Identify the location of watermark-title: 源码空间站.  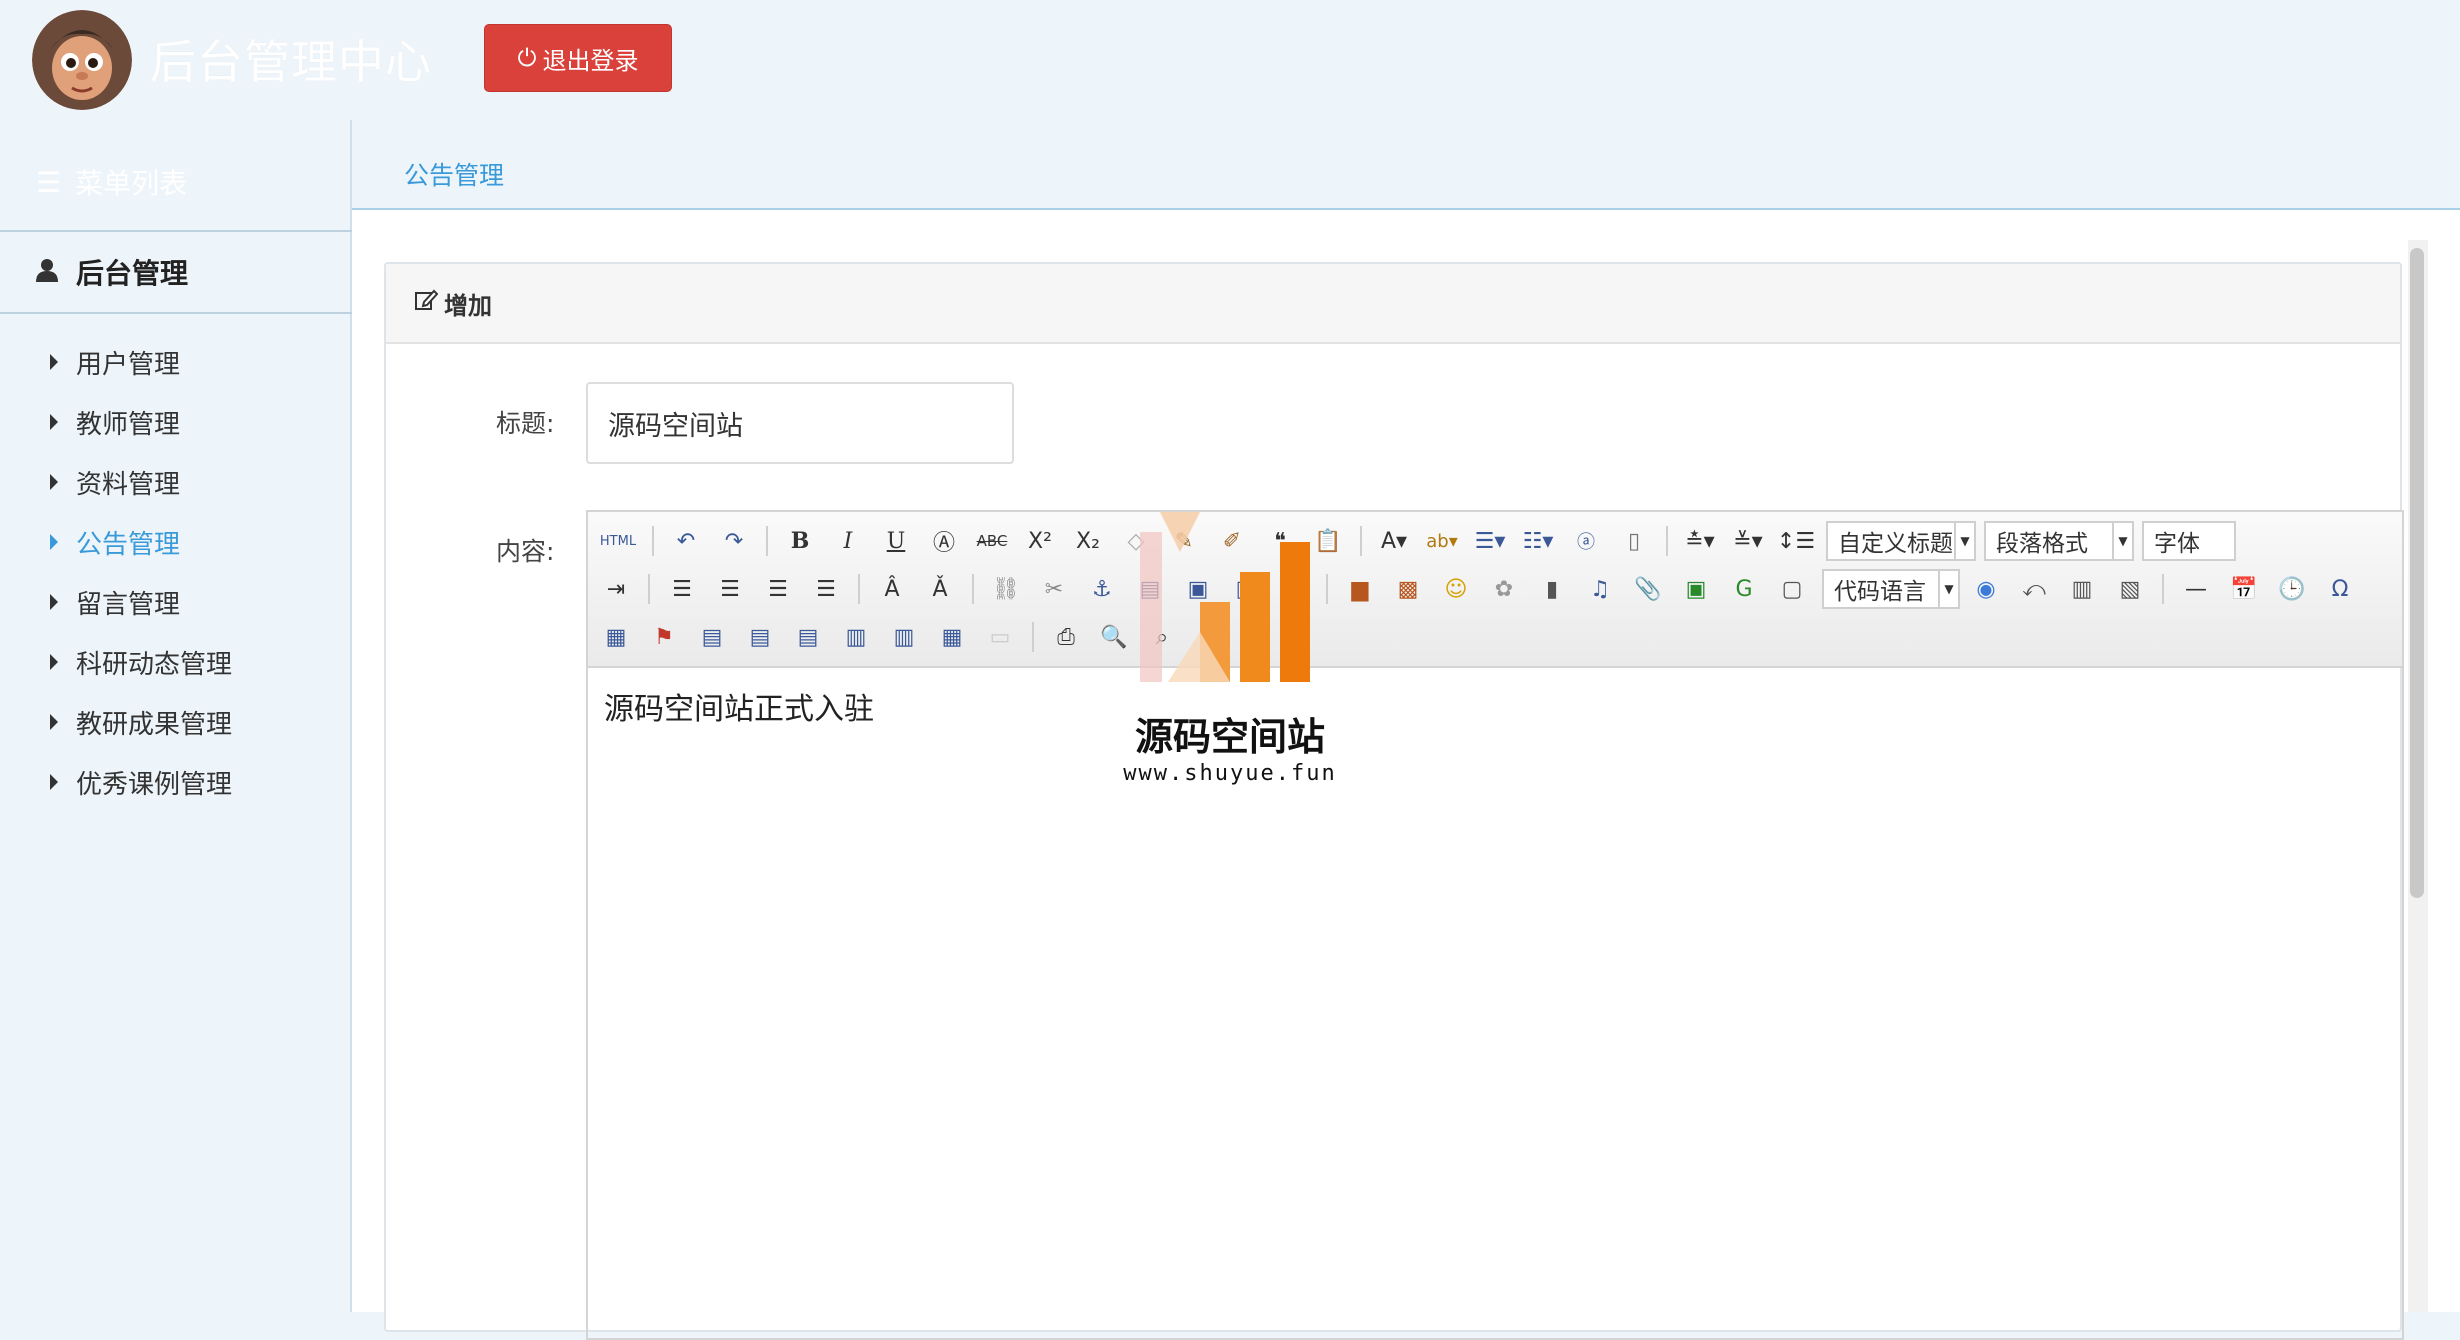
(1229, 737).